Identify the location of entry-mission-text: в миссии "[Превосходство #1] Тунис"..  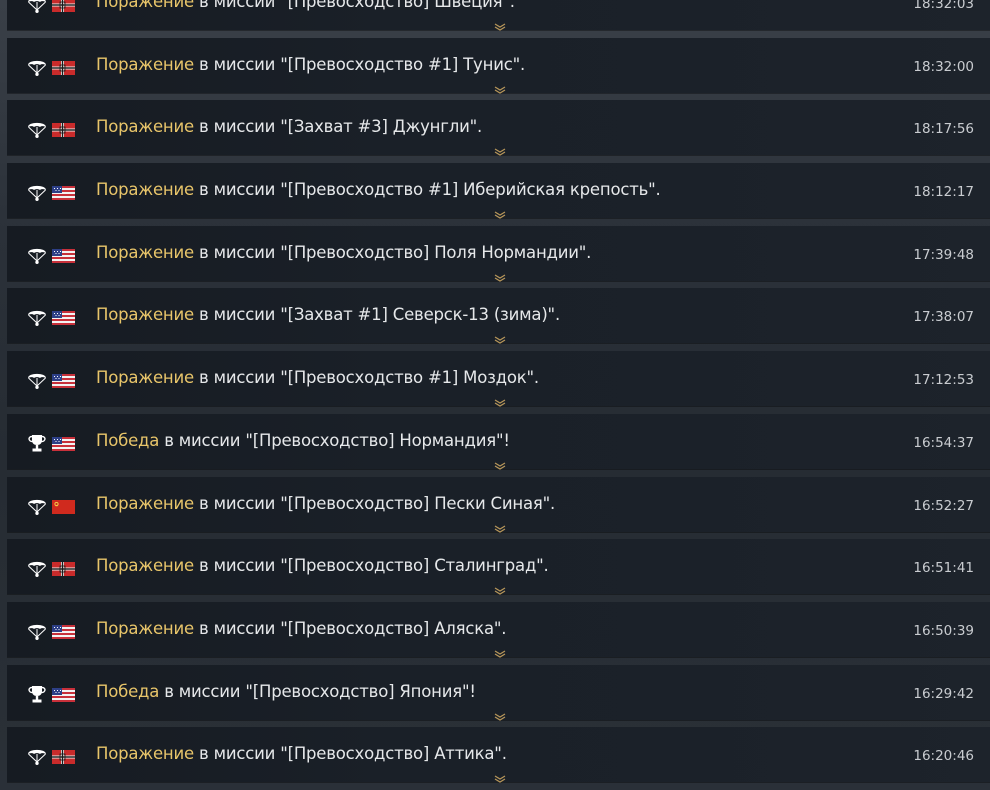
(359, 64).